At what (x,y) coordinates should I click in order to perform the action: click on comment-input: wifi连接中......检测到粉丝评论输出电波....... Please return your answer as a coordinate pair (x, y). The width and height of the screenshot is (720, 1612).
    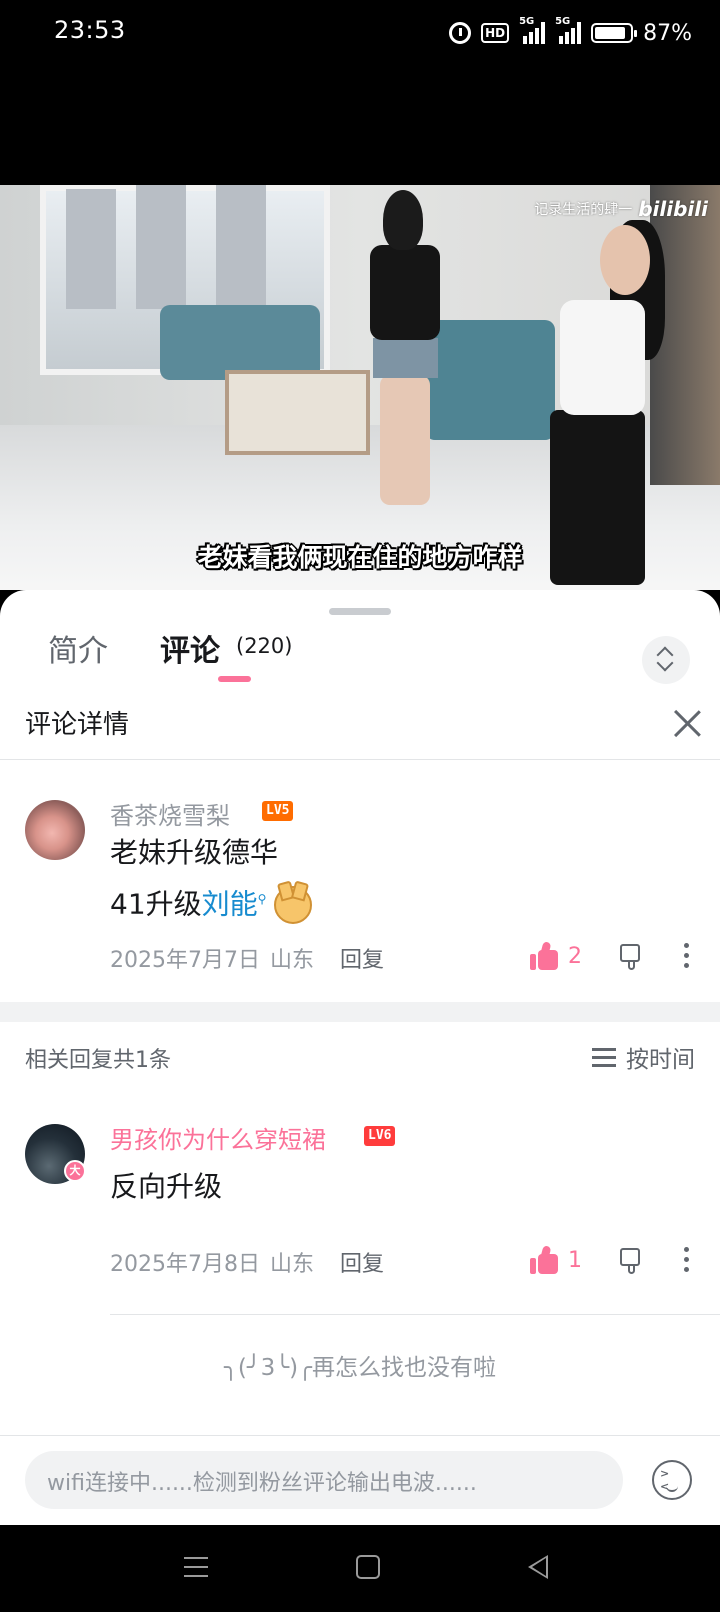
    Looking at the image, I should click on (324, 1480).